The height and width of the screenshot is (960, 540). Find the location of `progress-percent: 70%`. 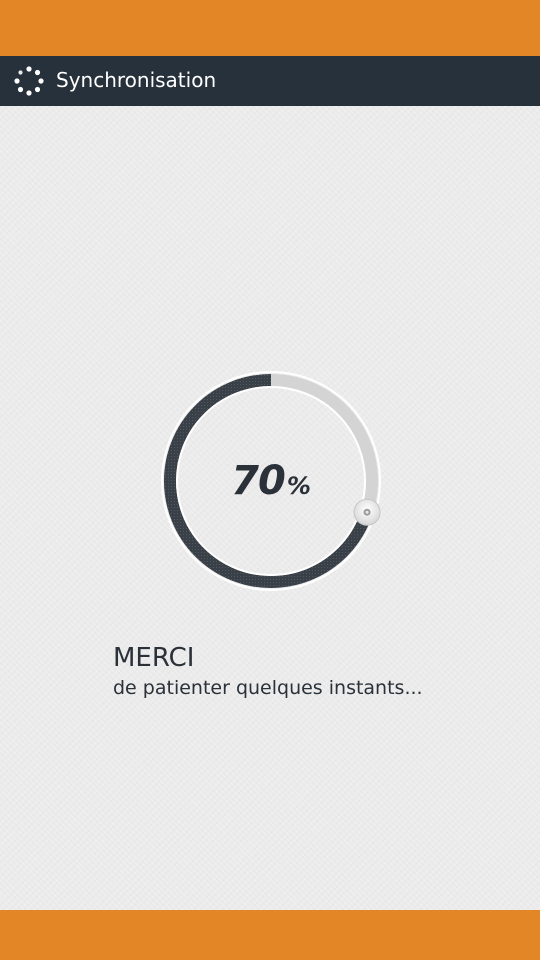

progress-percent: 70% is located at coordinates (271, 481).